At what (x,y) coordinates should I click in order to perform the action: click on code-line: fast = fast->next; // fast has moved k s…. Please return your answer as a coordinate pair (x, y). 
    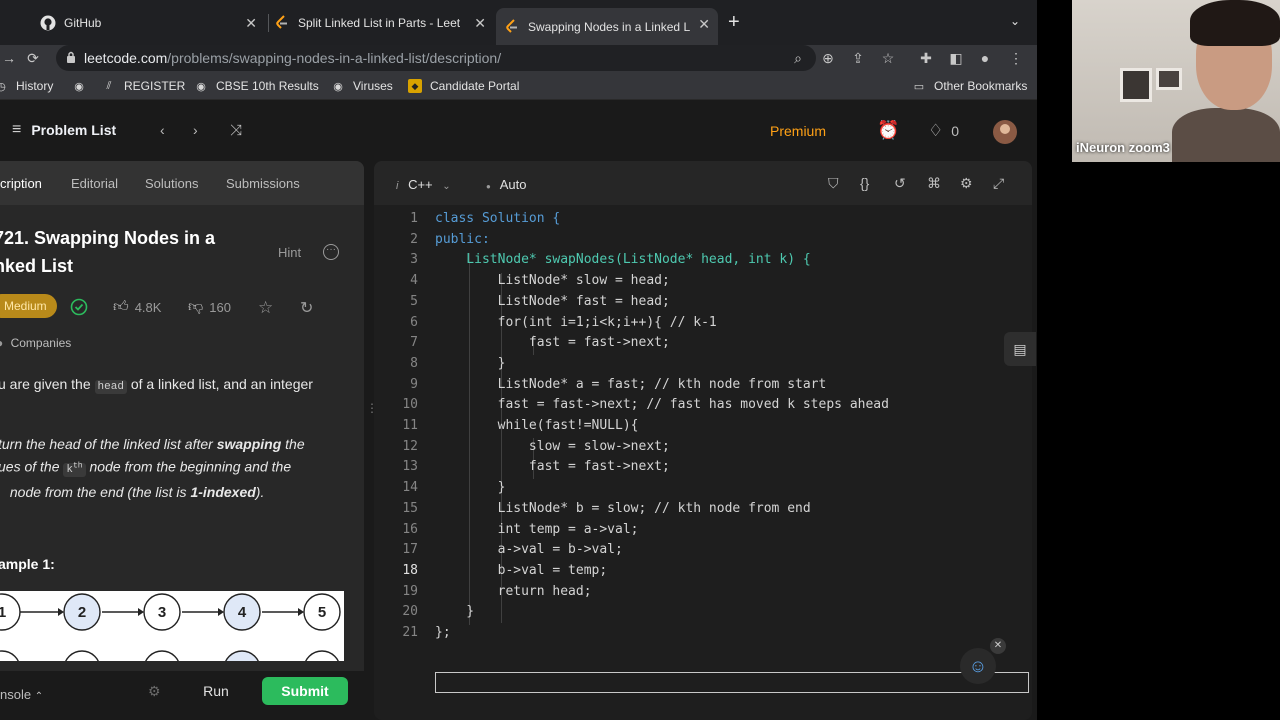
    Looking at the image, I should click on (662, 405).